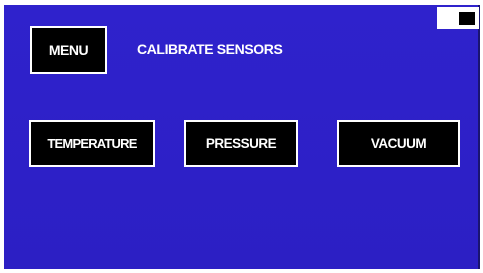 This screenshot has height=273, width=483. What do you see at coordinates (241, 143) in the screenshot?
I see `pressure-button: PRESSURE` at bounding box center [241, 143].